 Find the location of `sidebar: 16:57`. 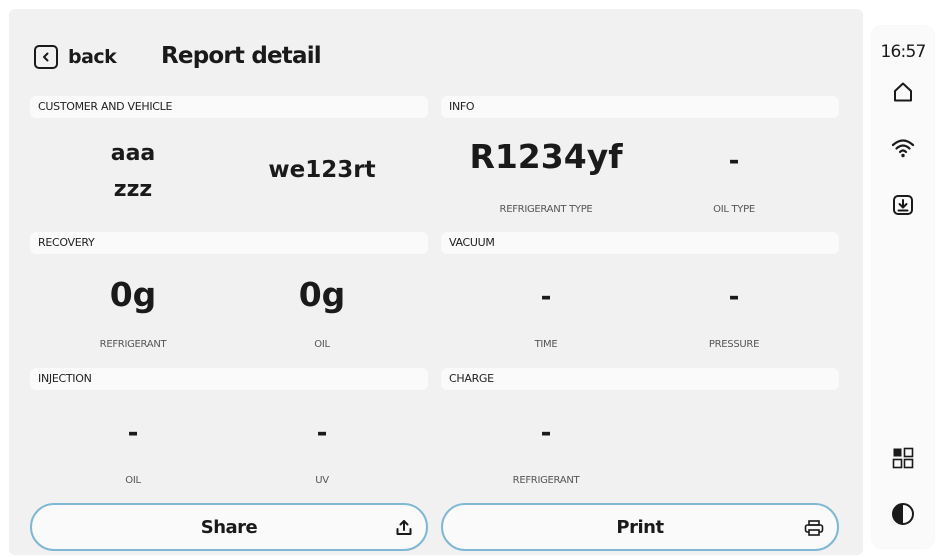

sidebar: 16:57 is located at coordinates (903, 287).